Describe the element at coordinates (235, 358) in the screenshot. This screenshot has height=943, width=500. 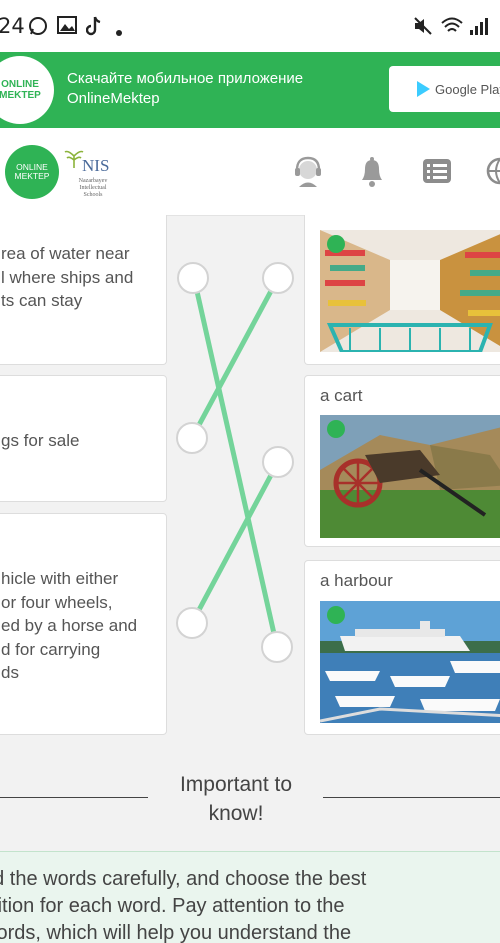
I see `connection-line` at that location.